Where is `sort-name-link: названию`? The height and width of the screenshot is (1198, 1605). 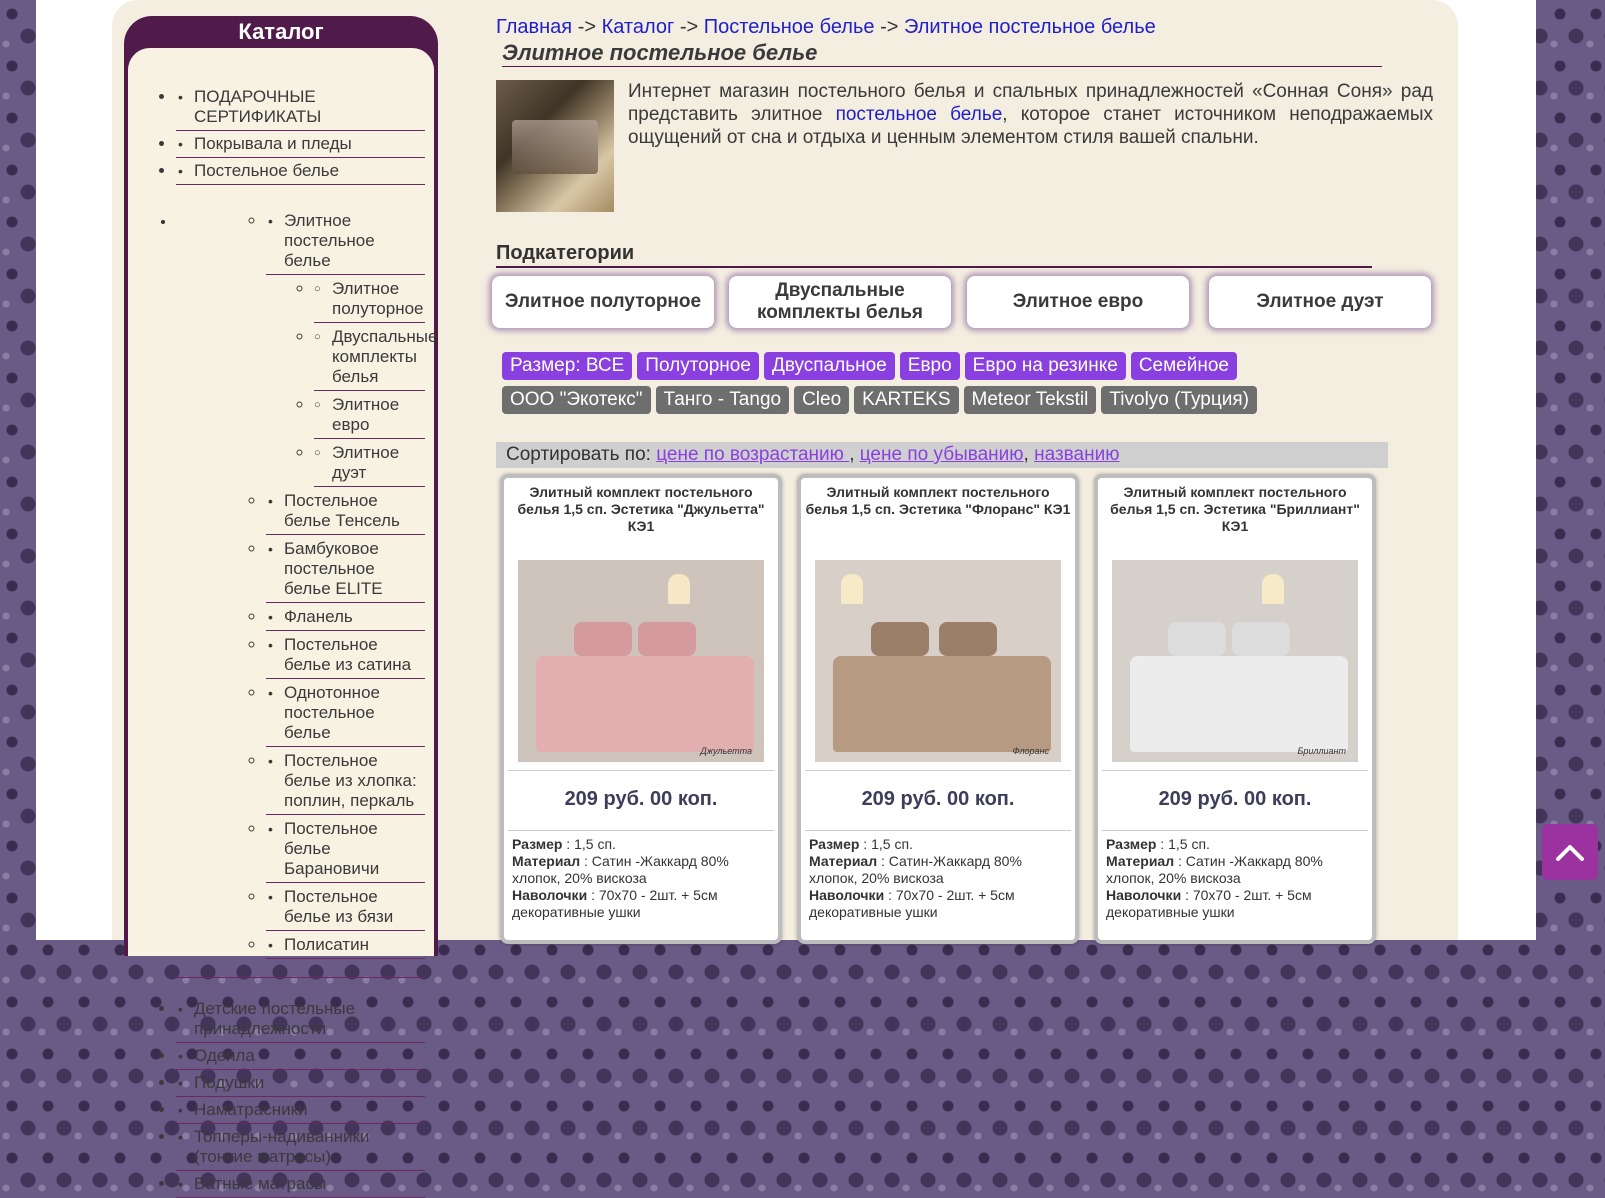 sort-name-link: названию is located at coordinates (1076, 454).